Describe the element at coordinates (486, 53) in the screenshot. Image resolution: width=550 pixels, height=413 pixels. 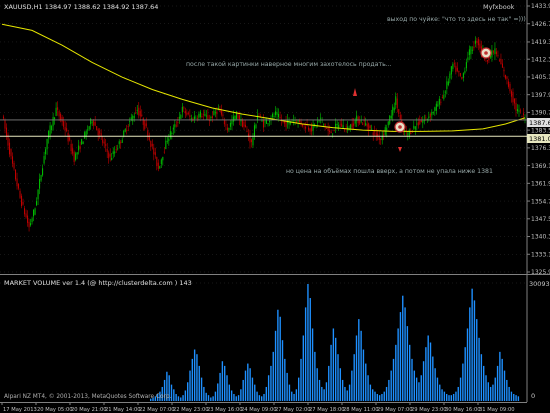
I see `exit-signal-icon` at that location.